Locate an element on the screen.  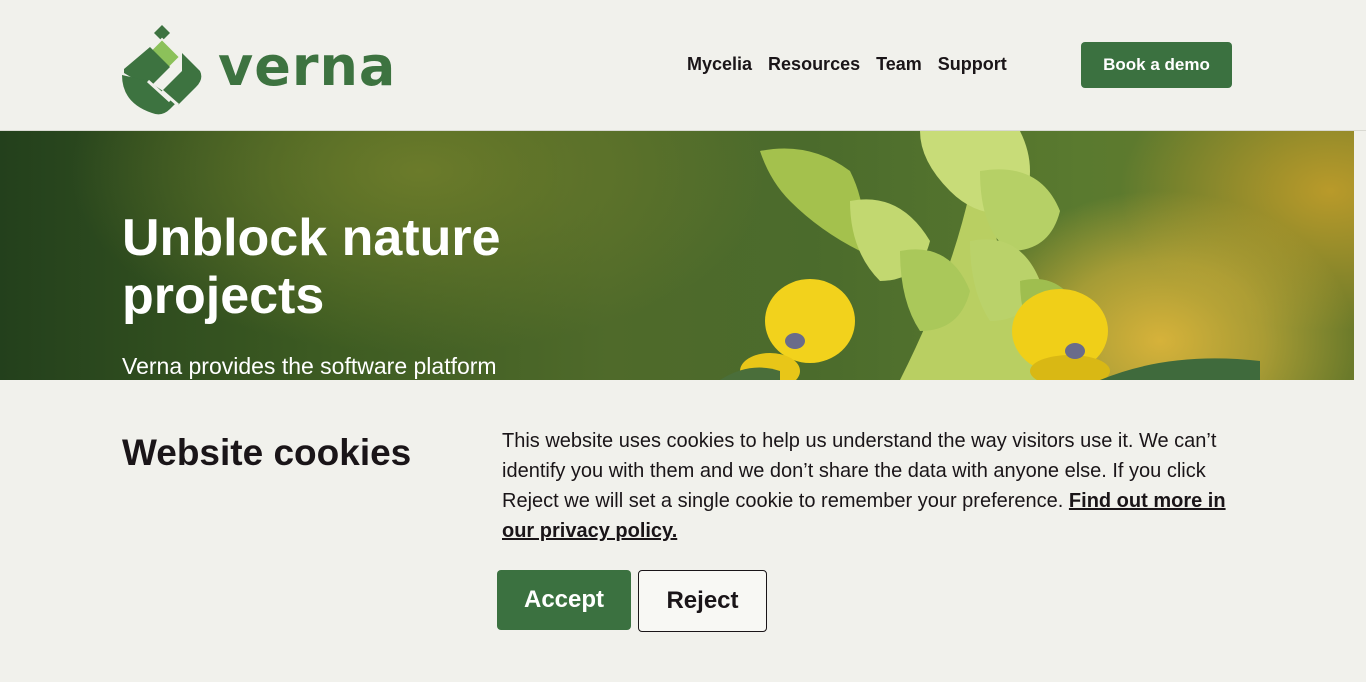
brand-logo: verna is located at coordinates (259, 70).